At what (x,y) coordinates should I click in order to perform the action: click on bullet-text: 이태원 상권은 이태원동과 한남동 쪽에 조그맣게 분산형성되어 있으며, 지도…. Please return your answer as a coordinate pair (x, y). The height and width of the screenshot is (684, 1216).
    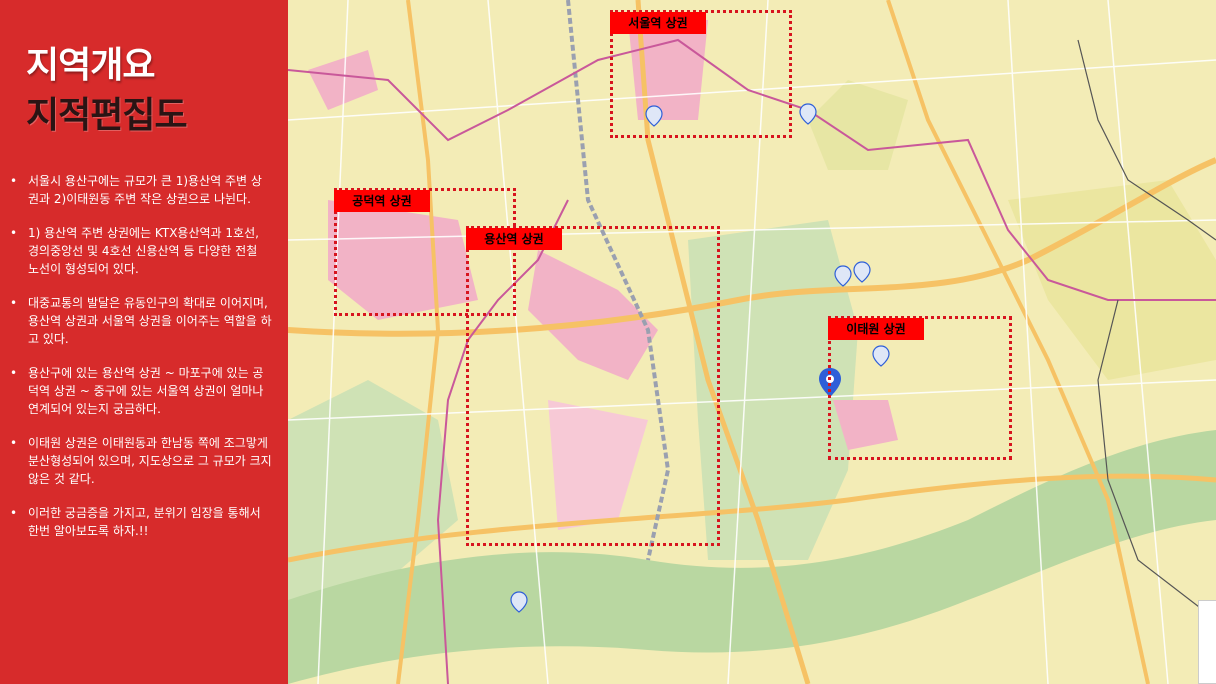
    Looking at the image, I should click on (150, 461).